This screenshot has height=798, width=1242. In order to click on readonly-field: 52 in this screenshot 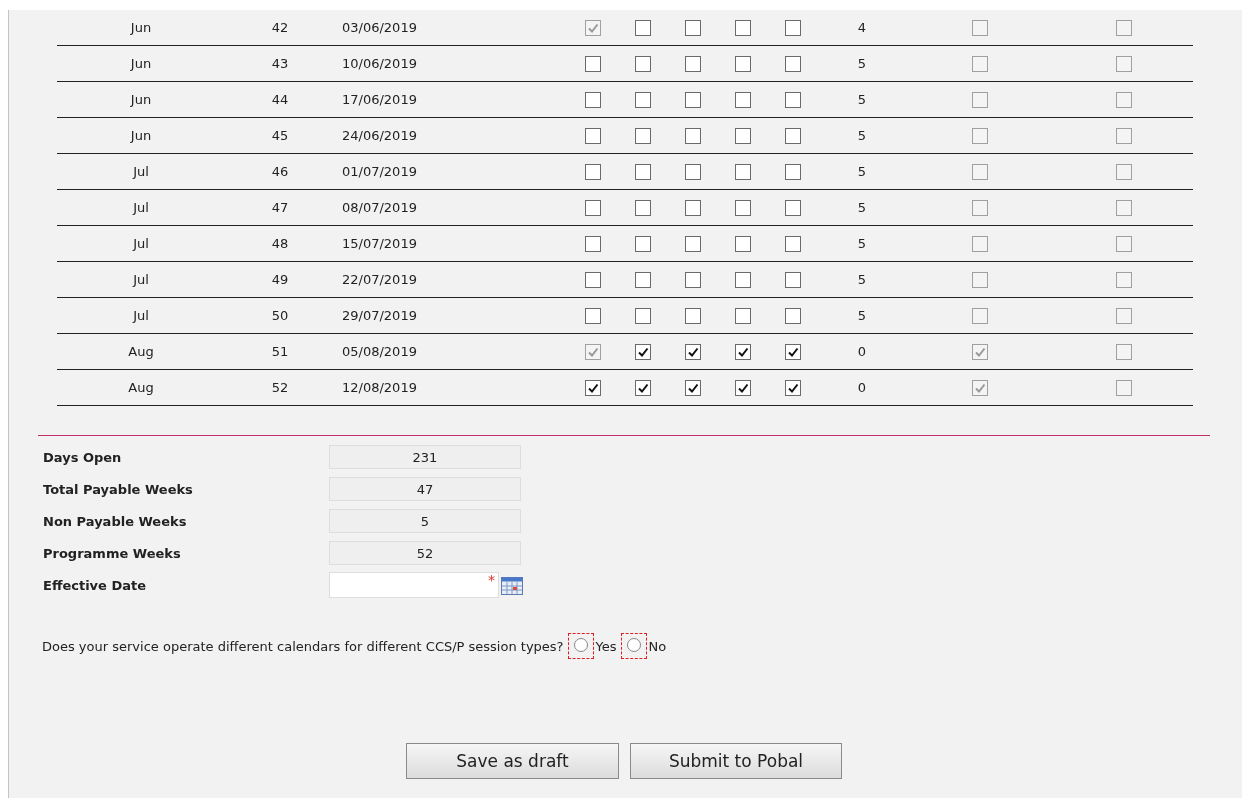, I will do `click(425, 553)`.